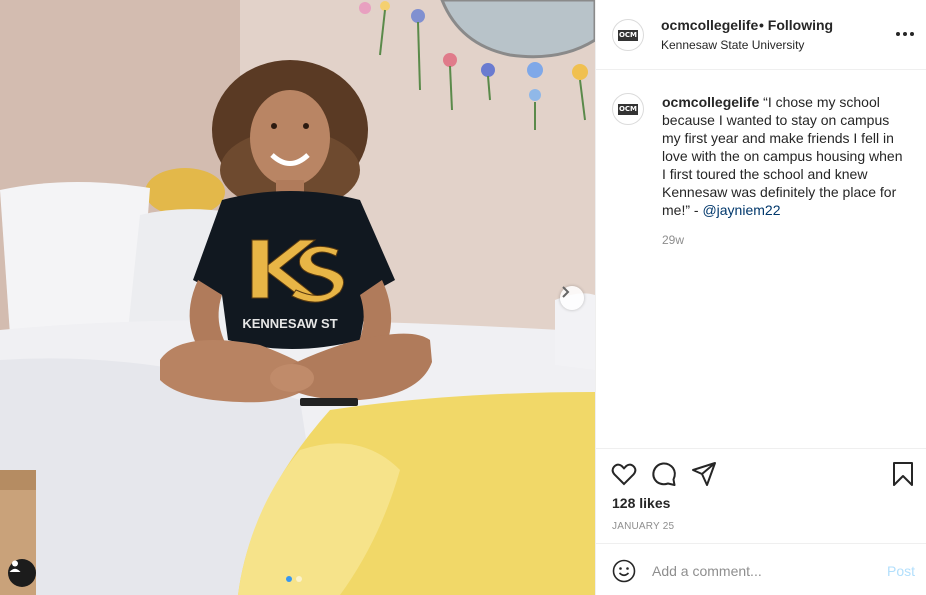  What do you see at coordinates (710, 102) in the screenshot?
I see `caption-username: ocmcollegelife` at bounding box center [710, 102].